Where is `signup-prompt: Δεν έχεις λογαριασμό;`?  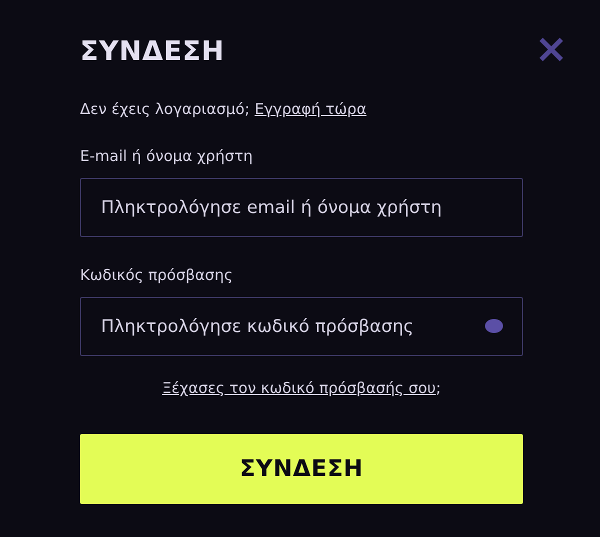 signup-prompt: Δεν έχεις λογαριασμό; is located at coordinates (165, 109).